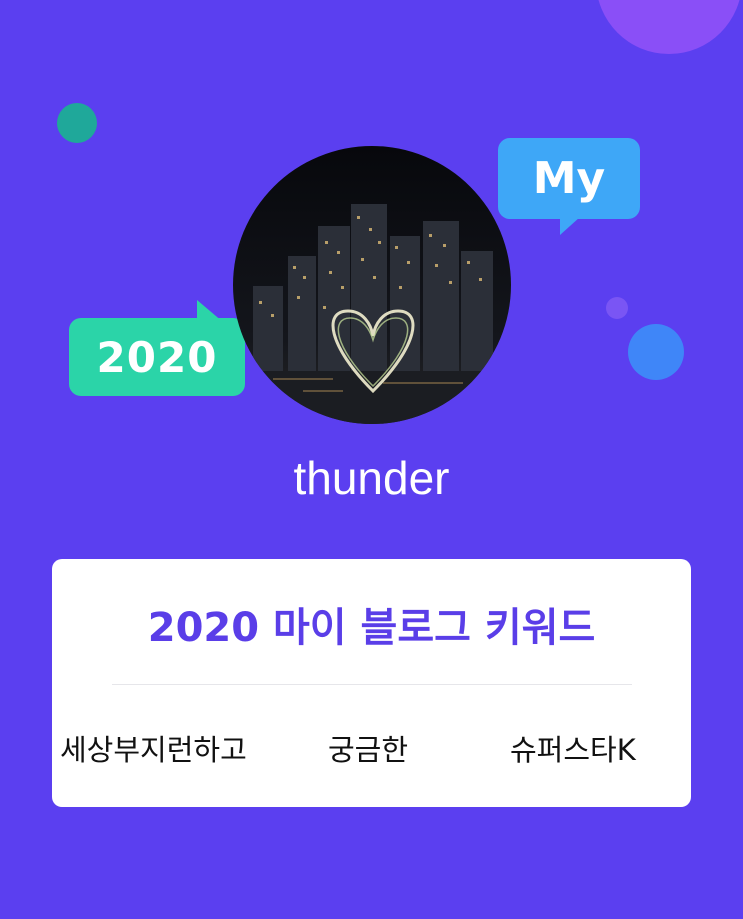 This screenshot has height=919, width=743. What do you see at coordinates (570, 226) in the screenshot?
I see `my-bubble-tail` at bounding box center [570, 226].